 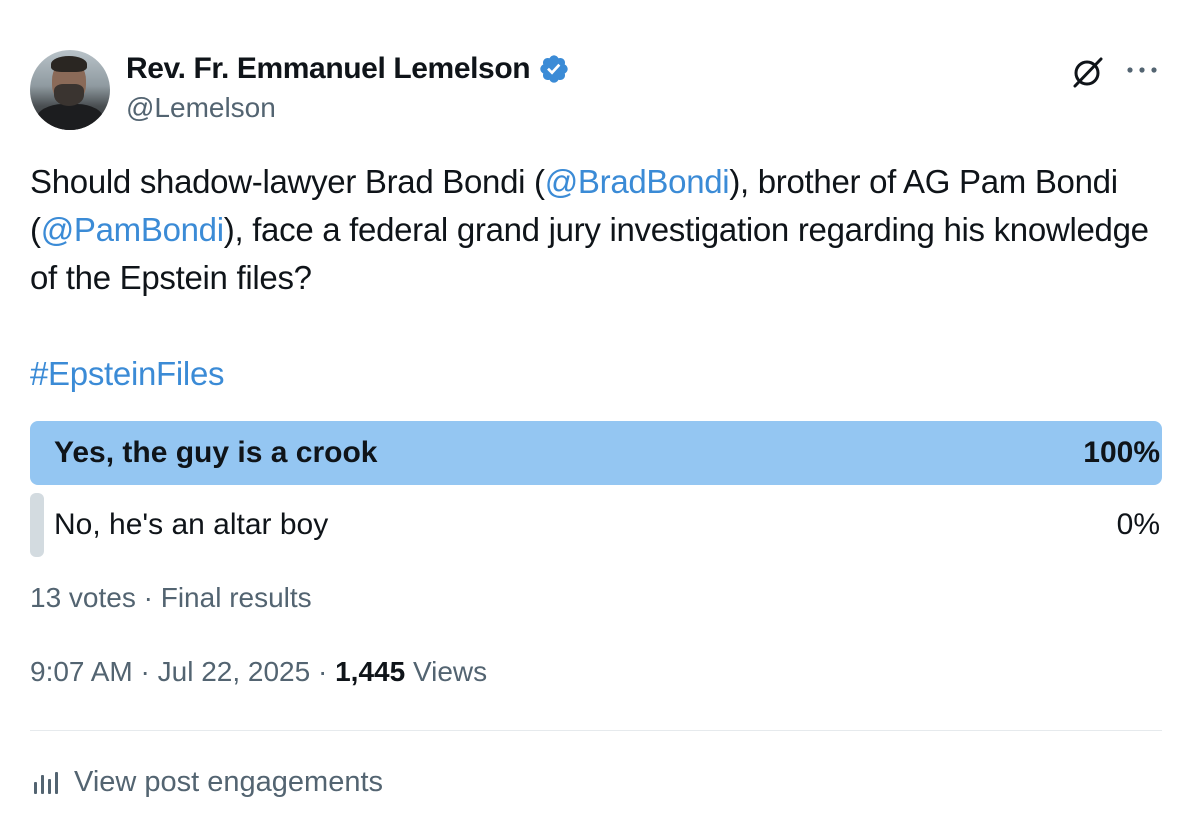 I want to click on hashtag-line: #EpsteinFiles, so click(x=127, y=374).